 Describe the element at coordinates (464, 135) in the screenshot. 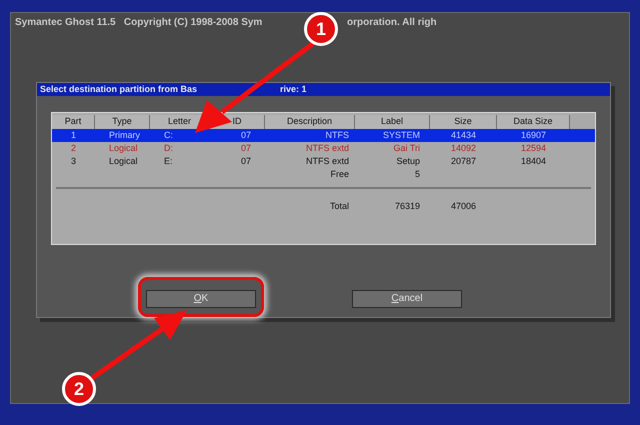

I see `table-cell-text: 41434` at that location.